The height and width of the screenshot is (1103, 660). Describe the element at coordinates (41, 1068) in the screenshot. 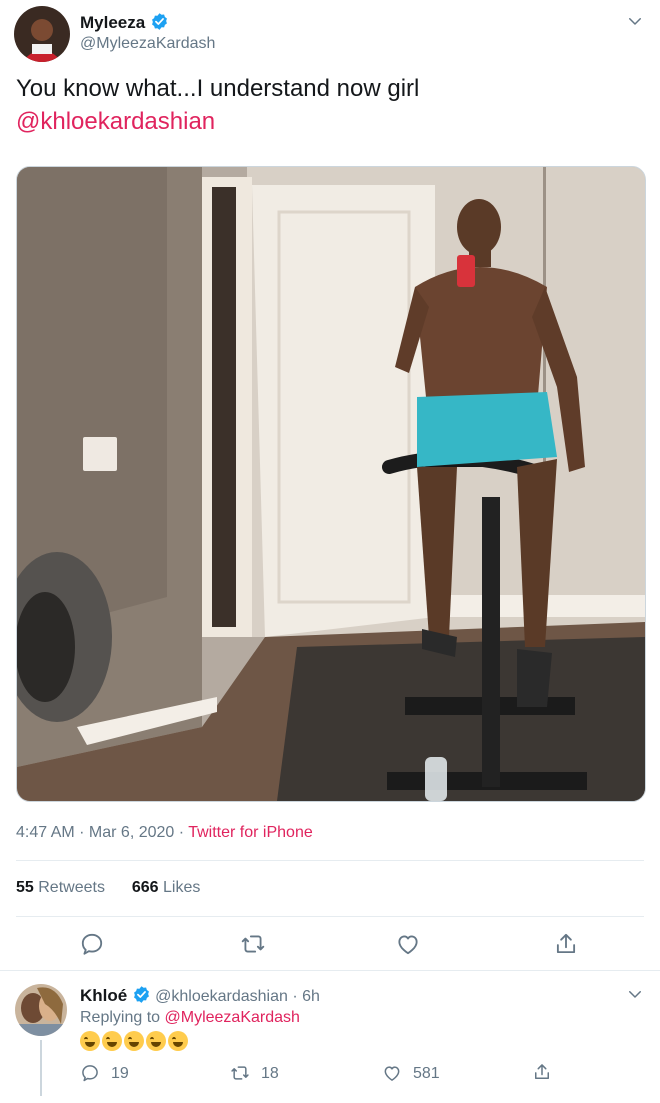

I see `thread-line` at that location.